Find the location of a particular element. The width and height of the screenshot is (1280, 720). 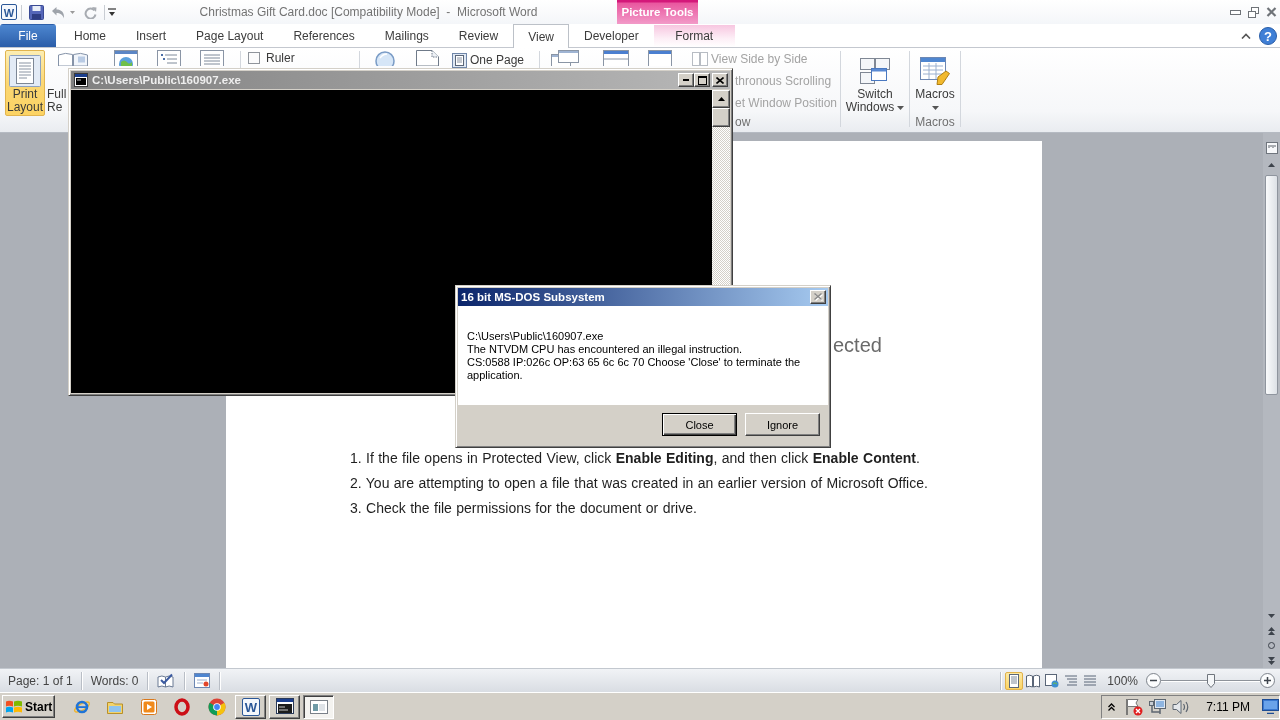

ribbon-tab: Developer is located at coordinates (611, 35).